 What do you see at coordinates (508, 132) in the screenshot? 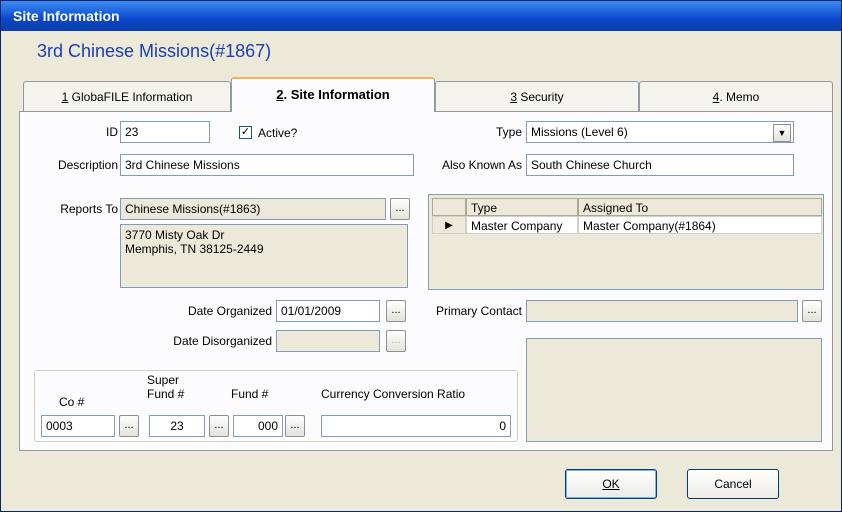
I see `type-label: Type` at bounding box center [508, 132].